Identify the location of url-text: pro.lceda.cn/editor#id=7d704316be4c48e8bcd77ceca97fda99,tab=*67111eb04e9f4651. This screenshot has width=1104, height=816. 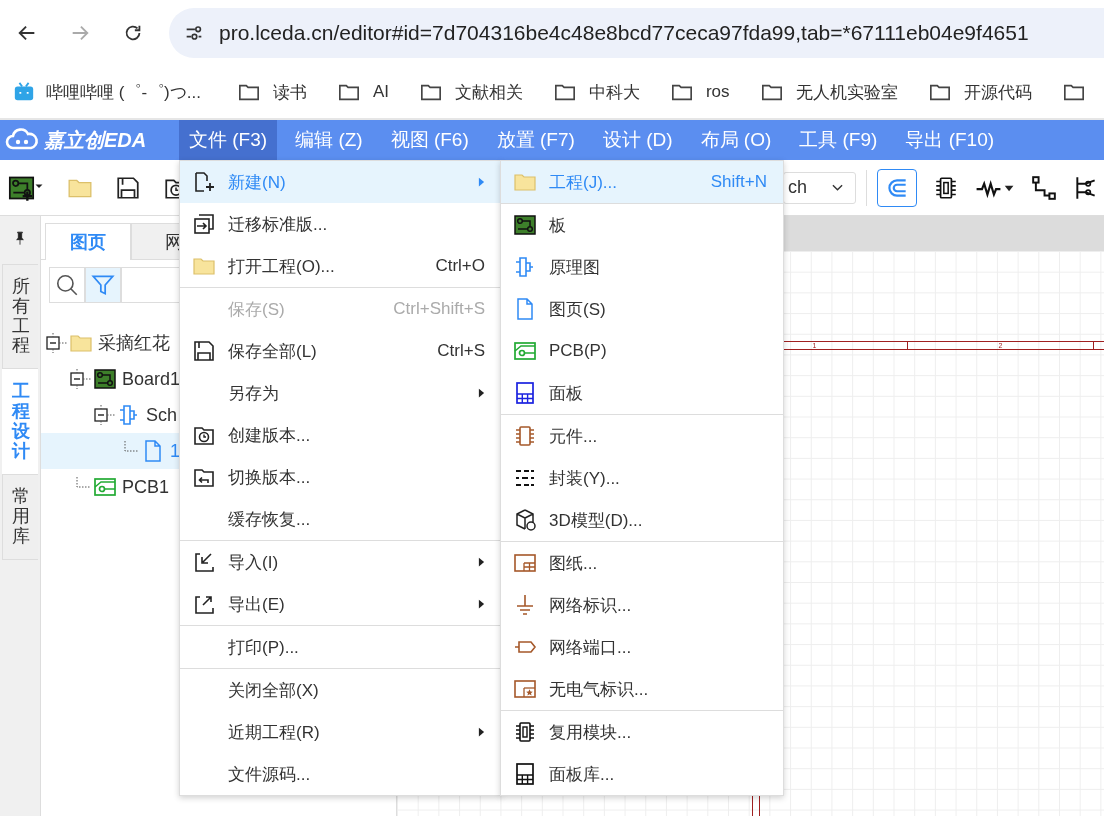
(624, 33).